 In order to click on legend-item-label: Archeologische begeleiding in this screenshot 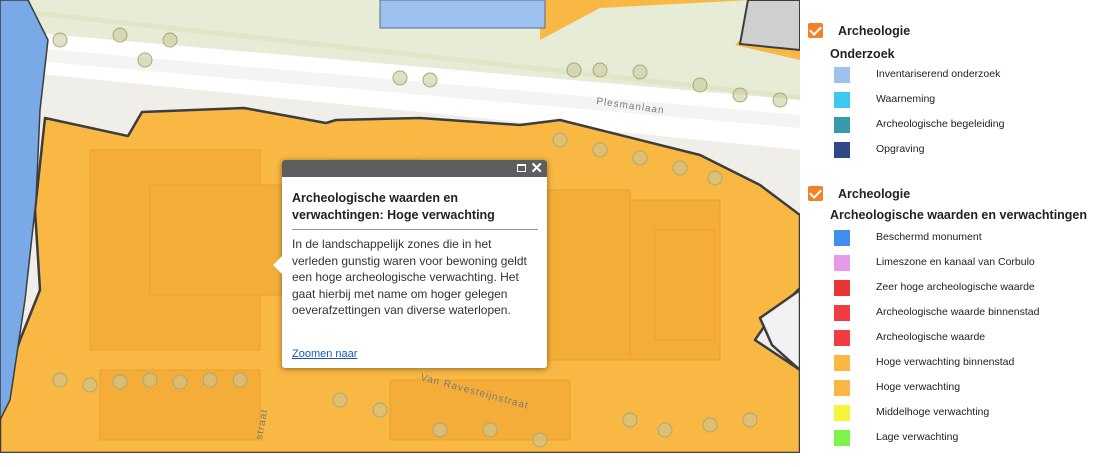, I will do `click(940, 124)`.